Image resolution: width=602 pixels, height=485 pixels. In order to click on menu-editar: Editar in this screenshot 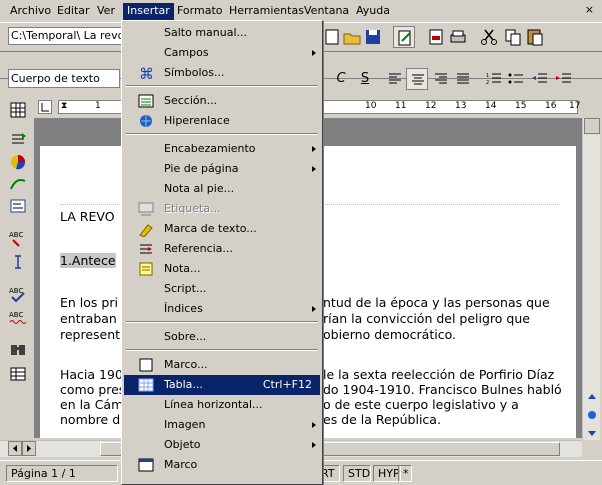, I will do `click(73, 11)`.